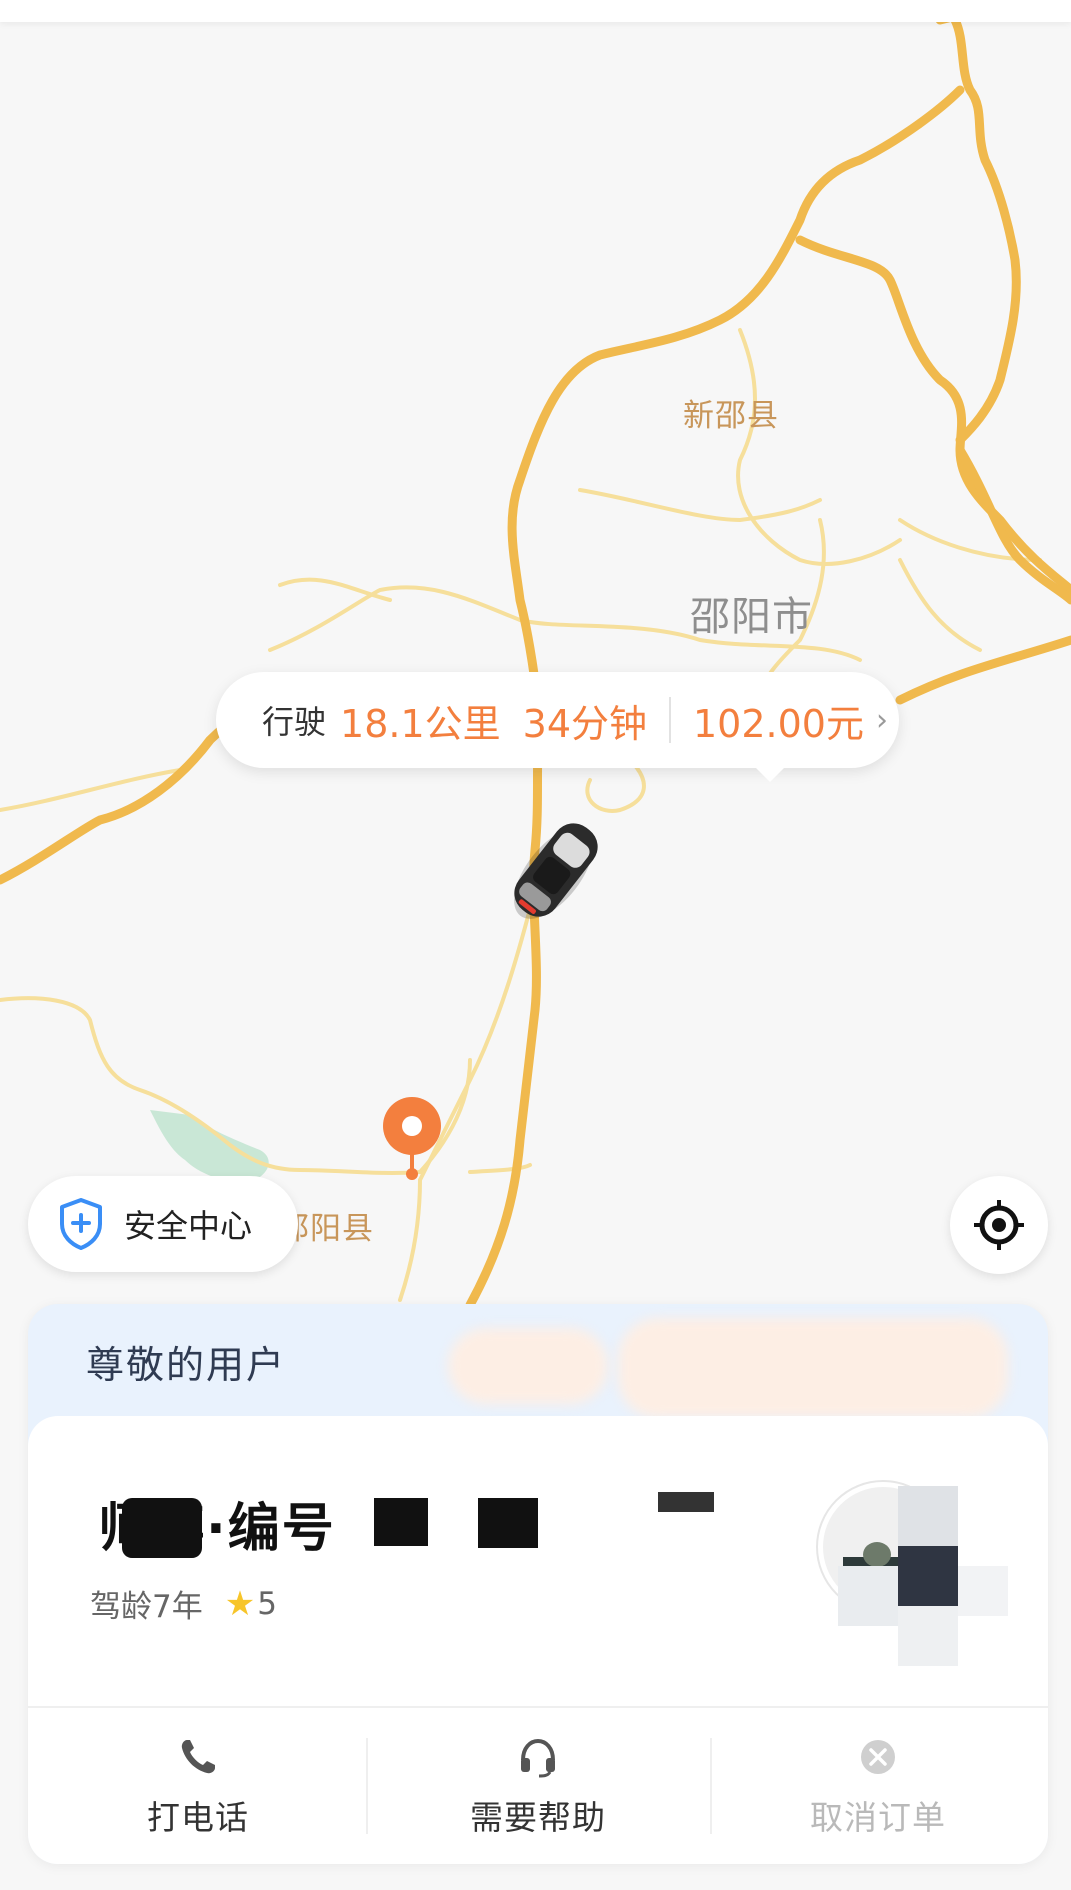 The height and width of the screenshot is (1890, 1071). What do you see at coordinates (146, 1607) in the screenshot?
I see `driver-experience: 驾龄7年` at bounding box center [146, 1607].